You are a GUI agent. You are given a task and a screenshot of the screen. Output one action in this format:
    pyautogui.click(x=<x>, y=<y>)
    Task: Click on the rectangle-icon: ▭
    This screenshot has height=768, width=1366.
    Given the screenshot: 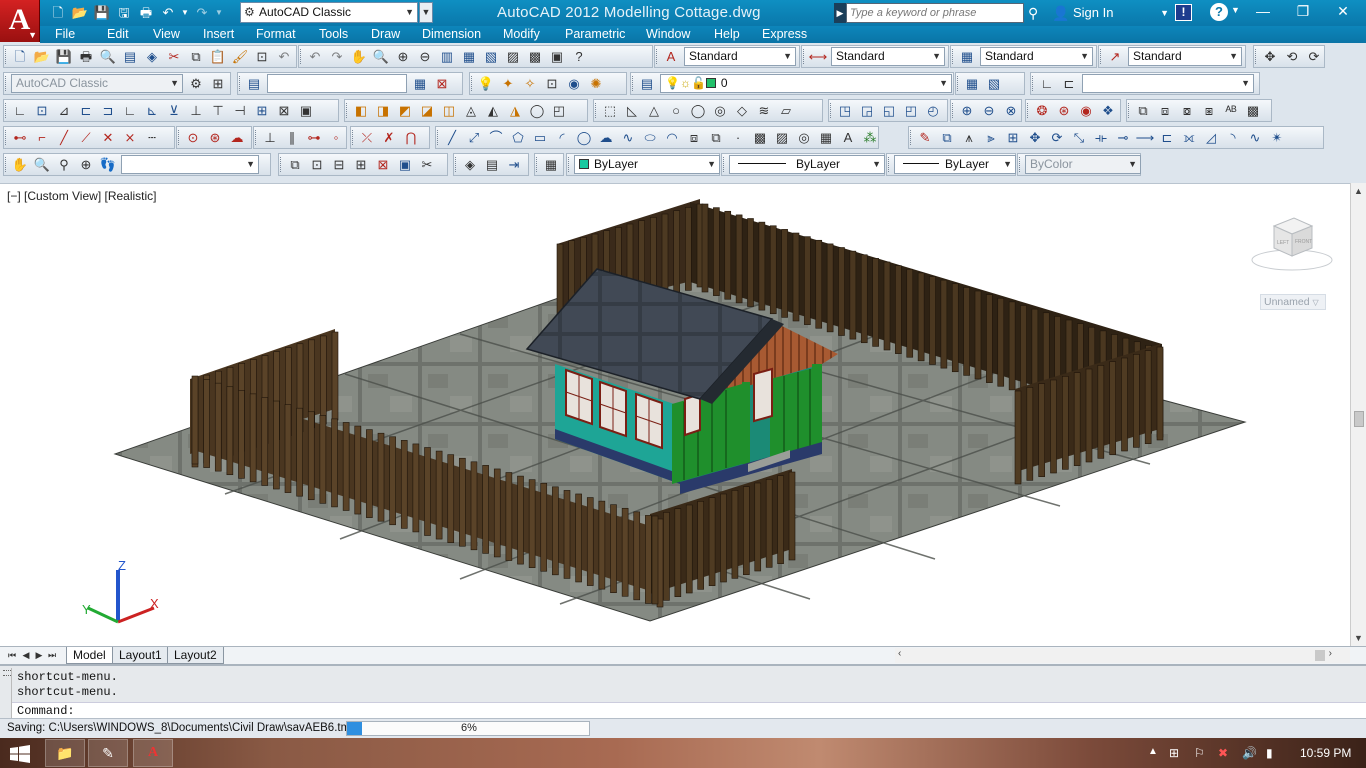 What is the action you would take?
    pyautogui.click(x=540, y=137)
    